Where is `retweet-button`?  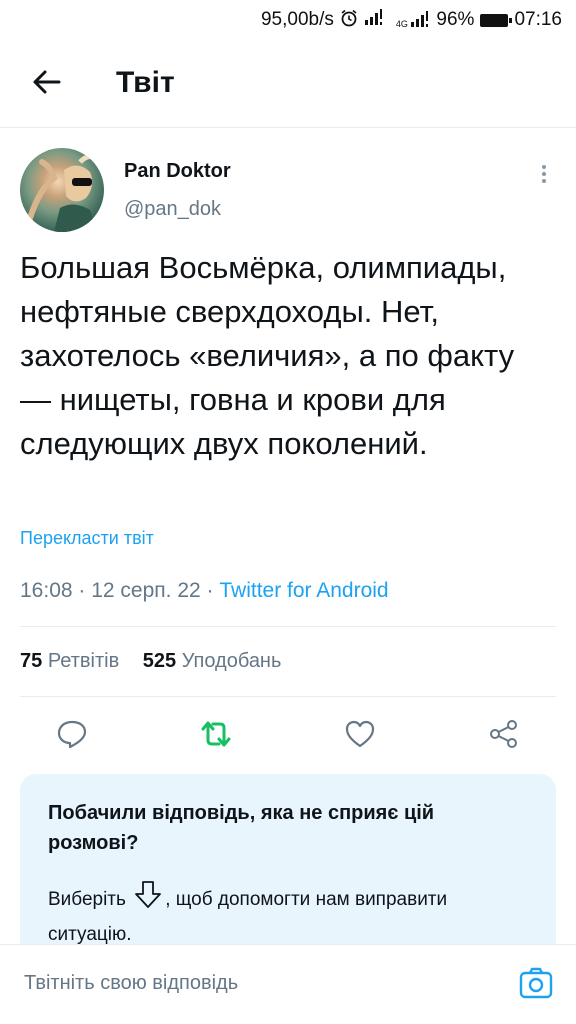 retweet-button is located at coordinates (216, 736).